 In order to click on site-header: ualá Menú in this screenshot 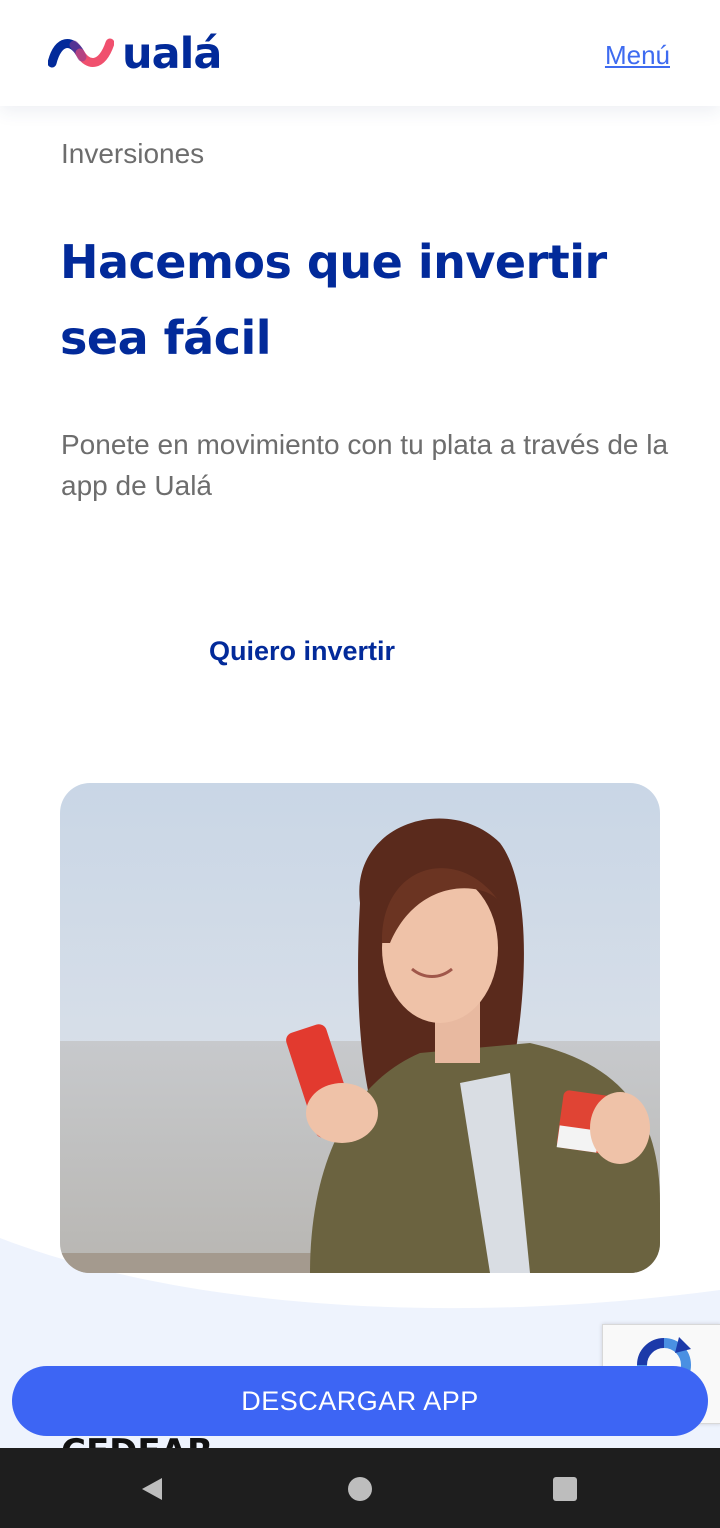, I will do `click(360, 53)`.